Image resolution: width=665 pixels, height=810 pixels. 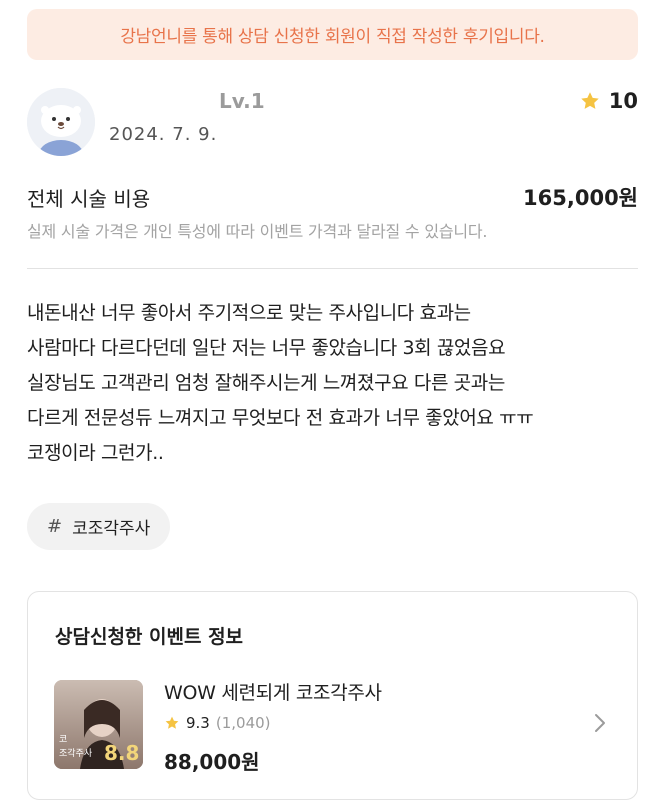 What do you see at coordinates (280, 418) in the screenshot?
I see `review-line: 다르게 전문성듀 느껴지고 무엇보다 전 효과가 너무 좋았어요 ㅠㅠ` at bounding box center [280, 418].